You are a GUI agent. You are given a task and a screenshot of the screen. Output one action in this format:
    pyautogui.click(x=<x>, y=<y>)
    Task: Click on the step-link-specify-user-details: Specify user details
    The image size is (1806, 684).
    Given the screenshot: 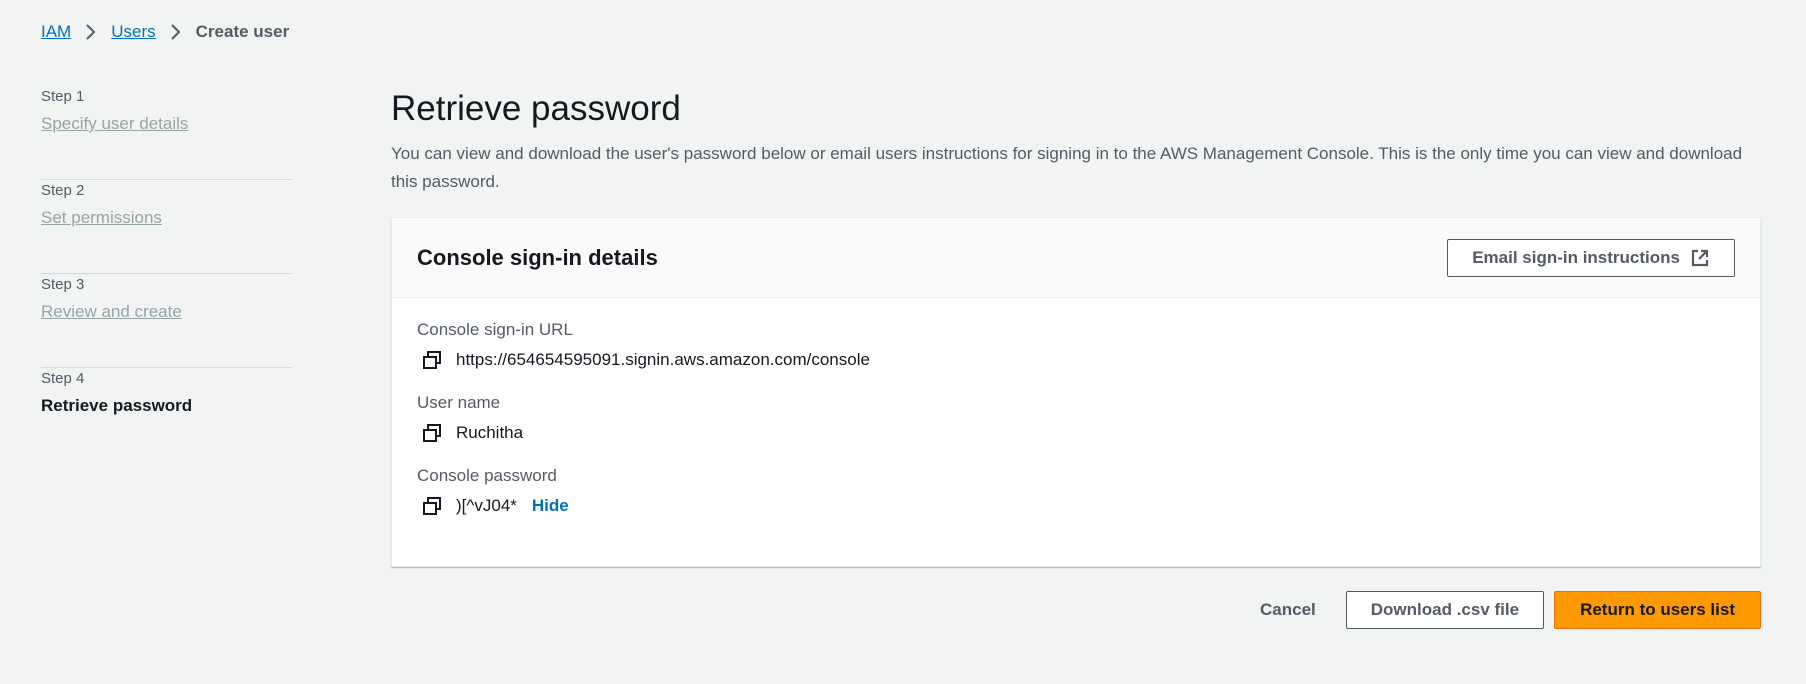 What is the action you would take?
    pyautogui.click(x=114, y=124)
    